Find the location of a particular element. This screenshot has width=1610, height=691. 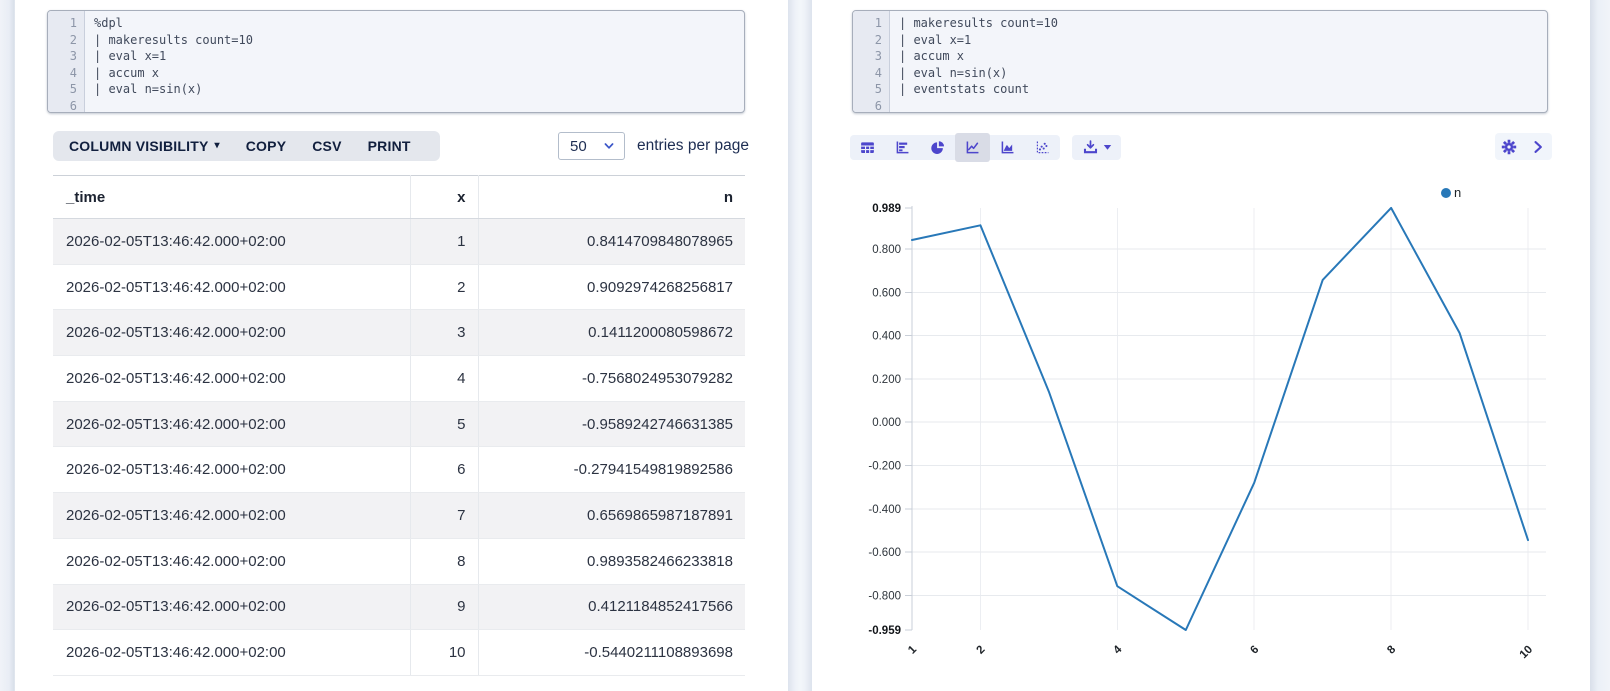

chevron-down-icon is located at coordinates (609, 146).